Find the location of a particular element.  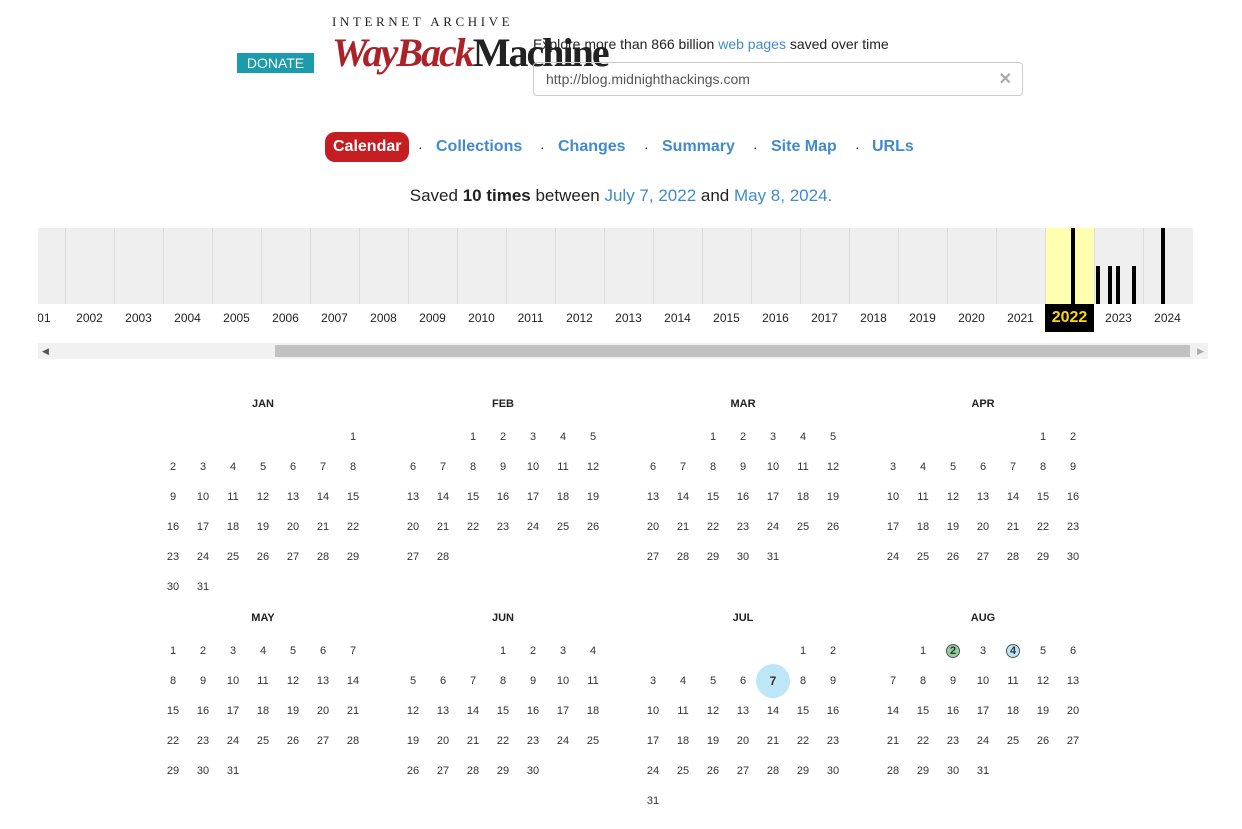

year-column-2011 is located at coordinates (530, 266).